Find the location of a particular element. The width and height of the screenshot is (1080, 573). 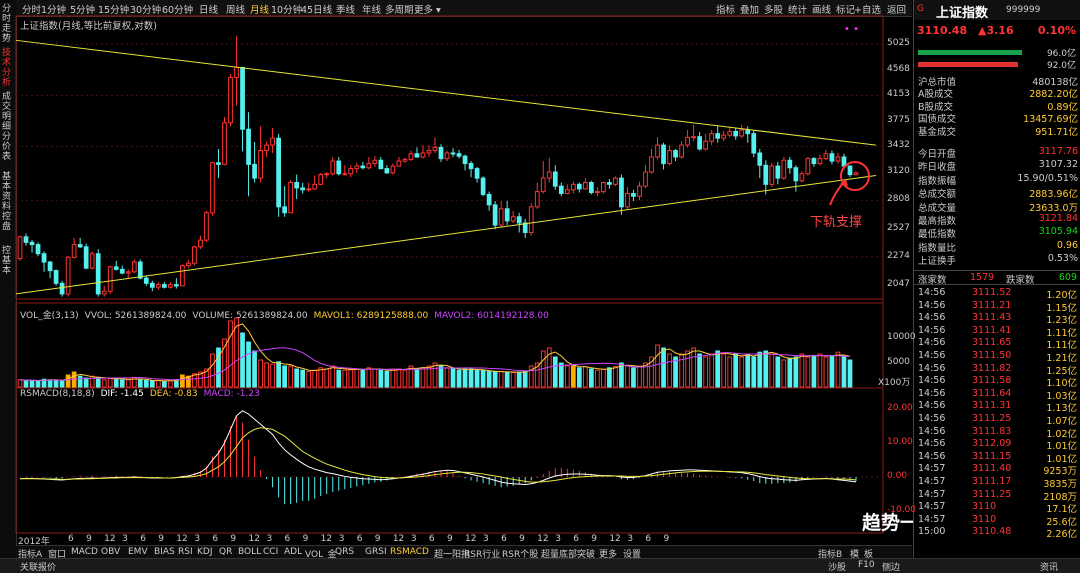

bottom-tab: MACD is located at coordinates (84, 552).